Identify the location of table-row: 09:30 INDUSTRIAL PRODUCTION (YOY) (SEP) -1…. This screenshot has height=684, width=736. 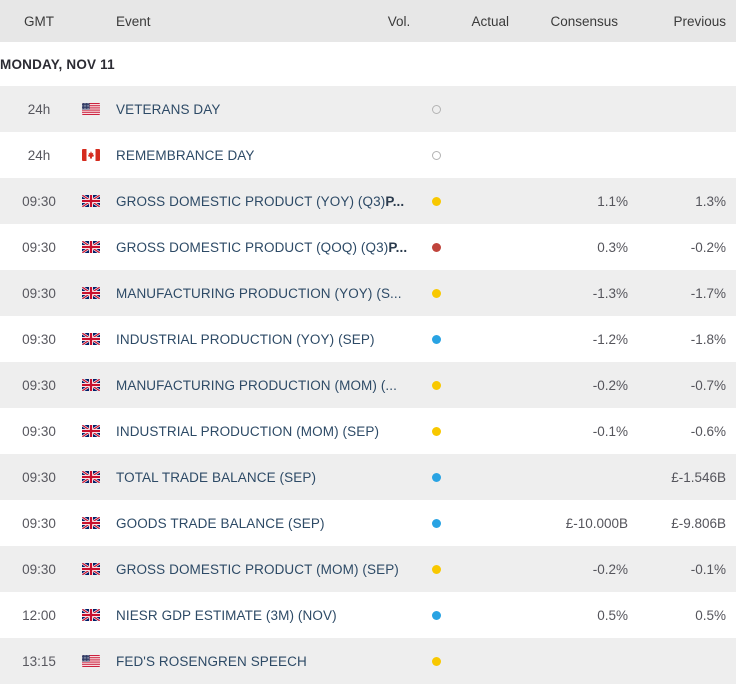
(368, 339).